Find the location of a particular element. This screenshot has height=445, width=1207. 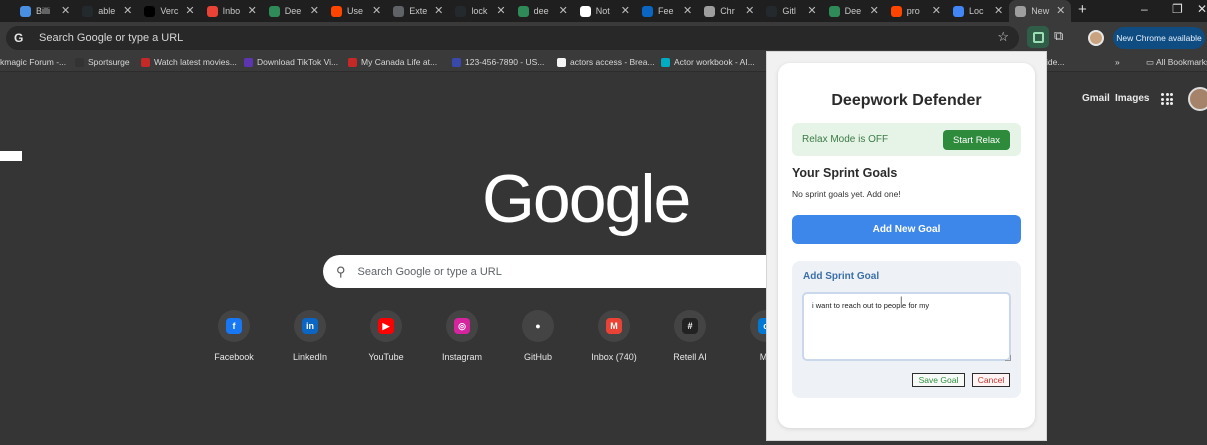

tab: Loc ✕ is located at coordinates (978, 11).